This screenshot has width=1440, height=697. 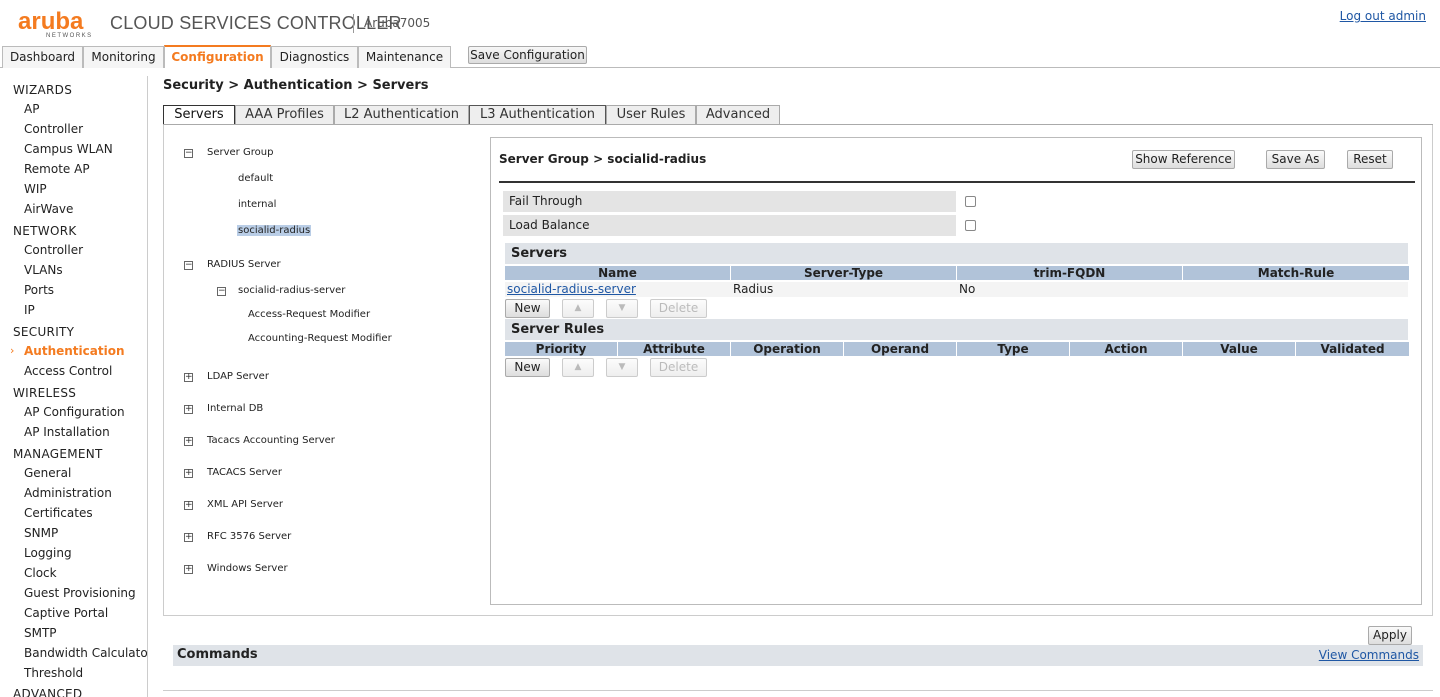 What do you see at coordinates (256, 23) in the screenshot?
I see `app-title: CLOUD SERVICES CONTROLLER` at bounding box center [256, 23].